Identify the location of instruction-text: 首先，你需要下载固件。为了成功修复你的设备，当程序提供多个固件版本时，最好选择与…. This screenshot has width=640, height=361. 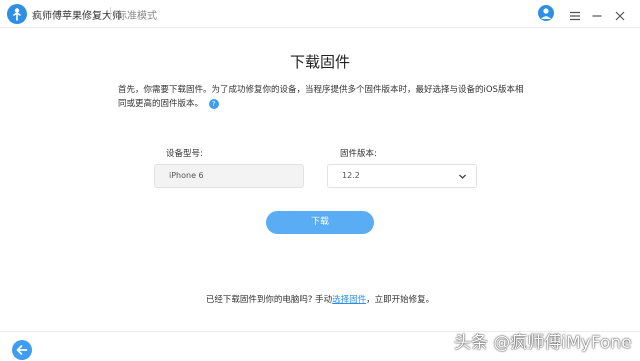
(323, 97).